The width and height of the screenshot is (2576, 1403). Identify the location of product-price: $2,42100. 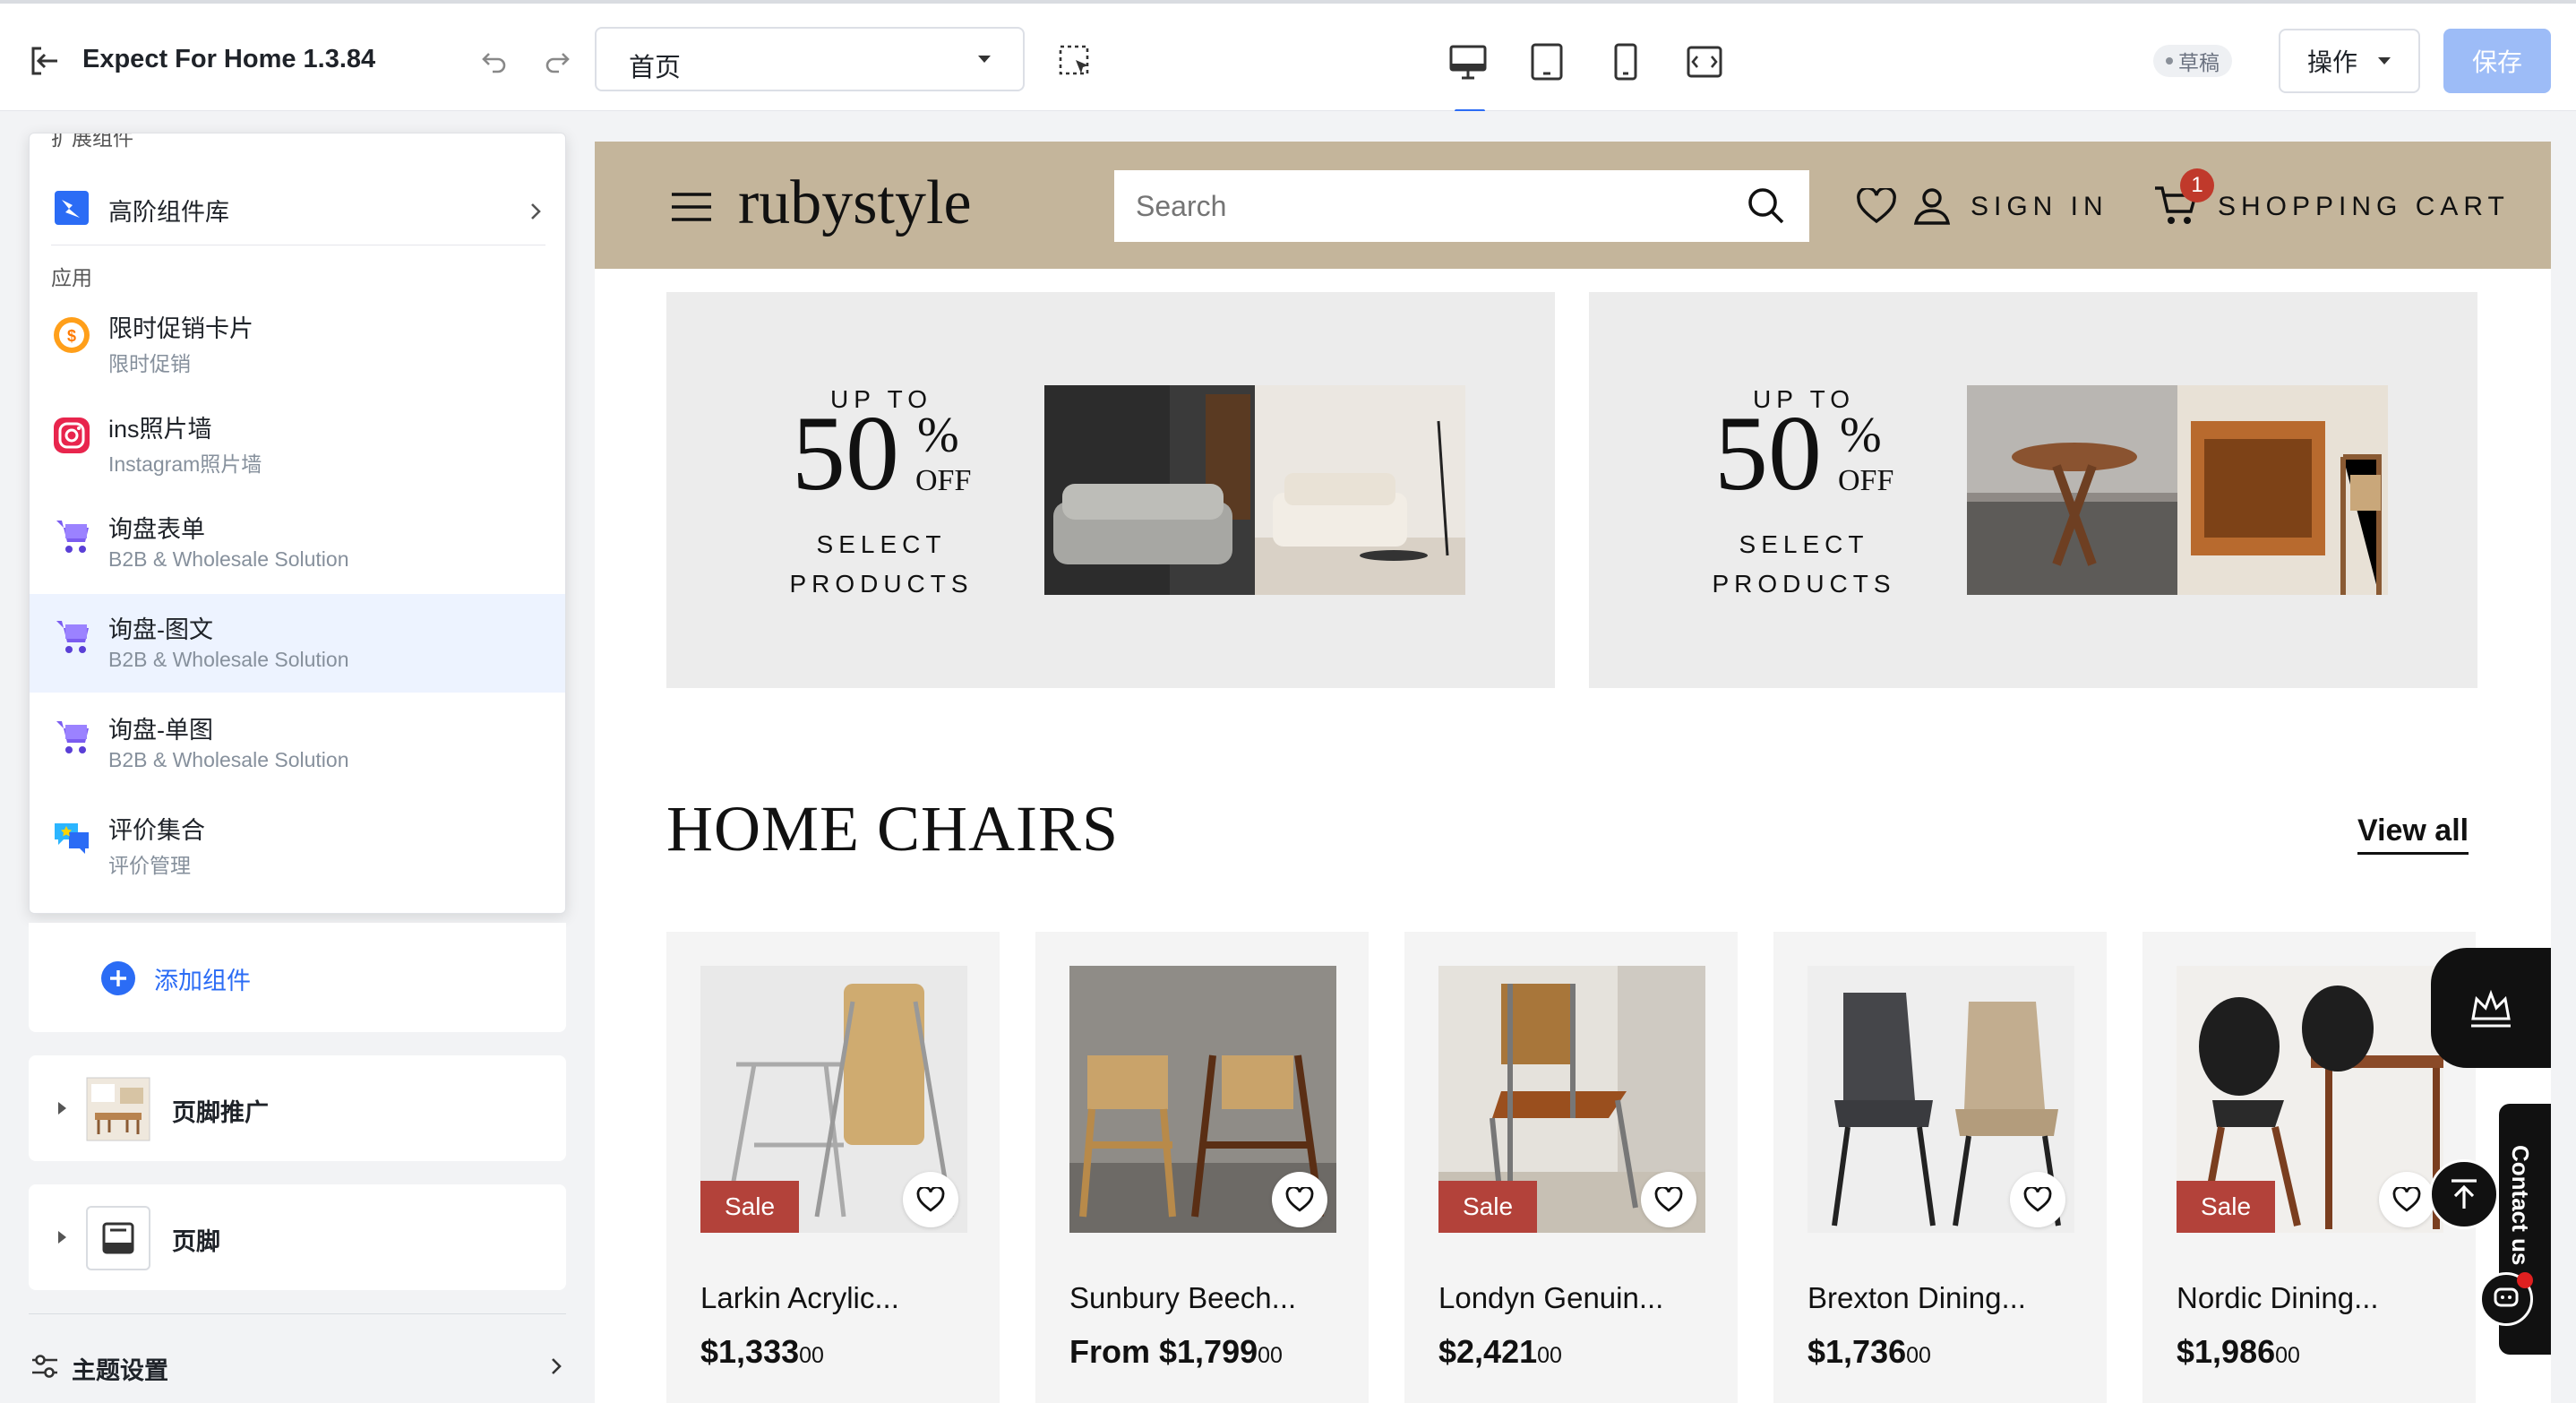
(1500, 1352).